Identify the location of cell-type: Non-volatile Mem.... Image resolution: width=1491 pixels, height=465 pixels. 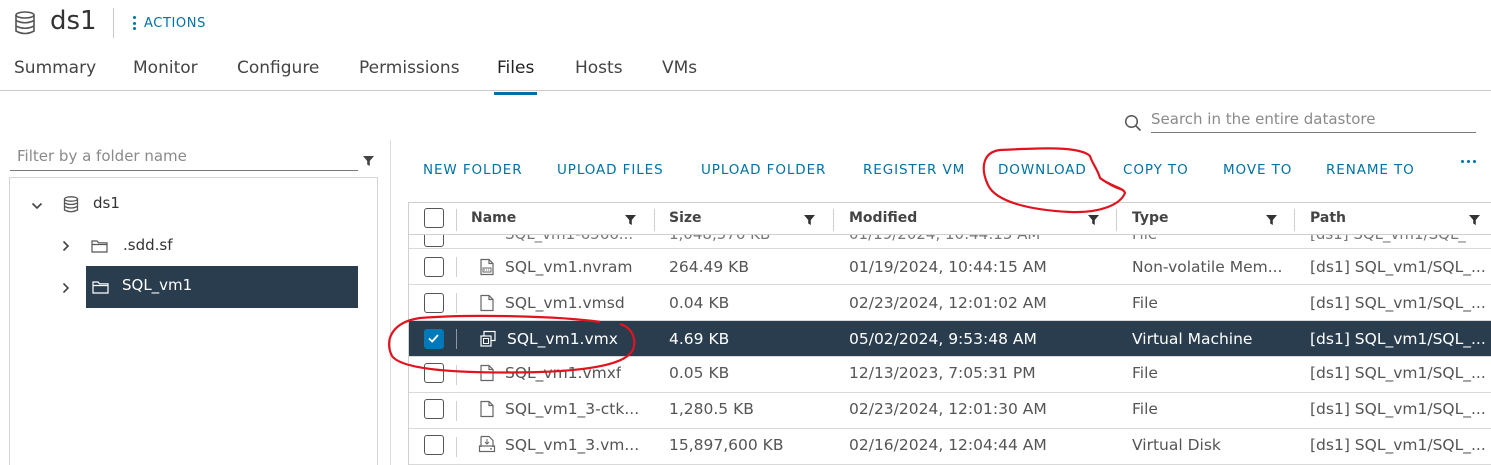
(1207, 267).